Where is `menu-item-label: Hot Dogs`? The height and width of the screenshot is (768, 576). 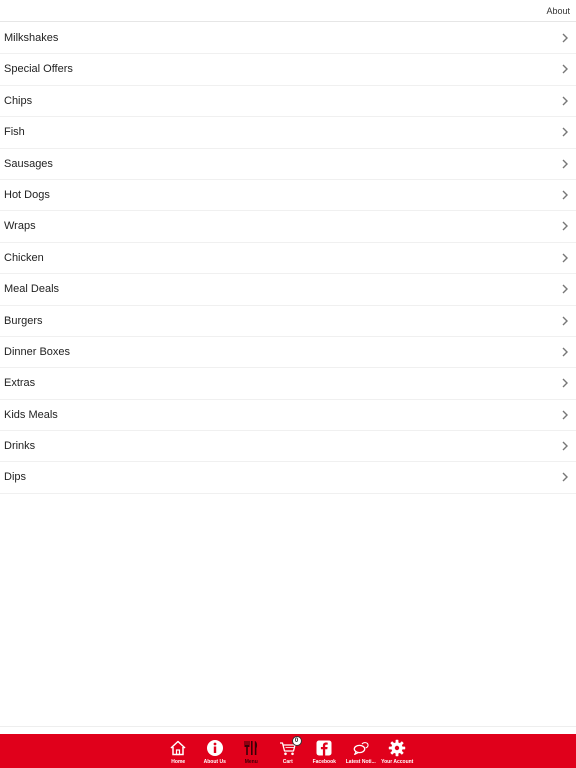 menu-item-label: Hot Dogs is located at coordinates (27, 194).